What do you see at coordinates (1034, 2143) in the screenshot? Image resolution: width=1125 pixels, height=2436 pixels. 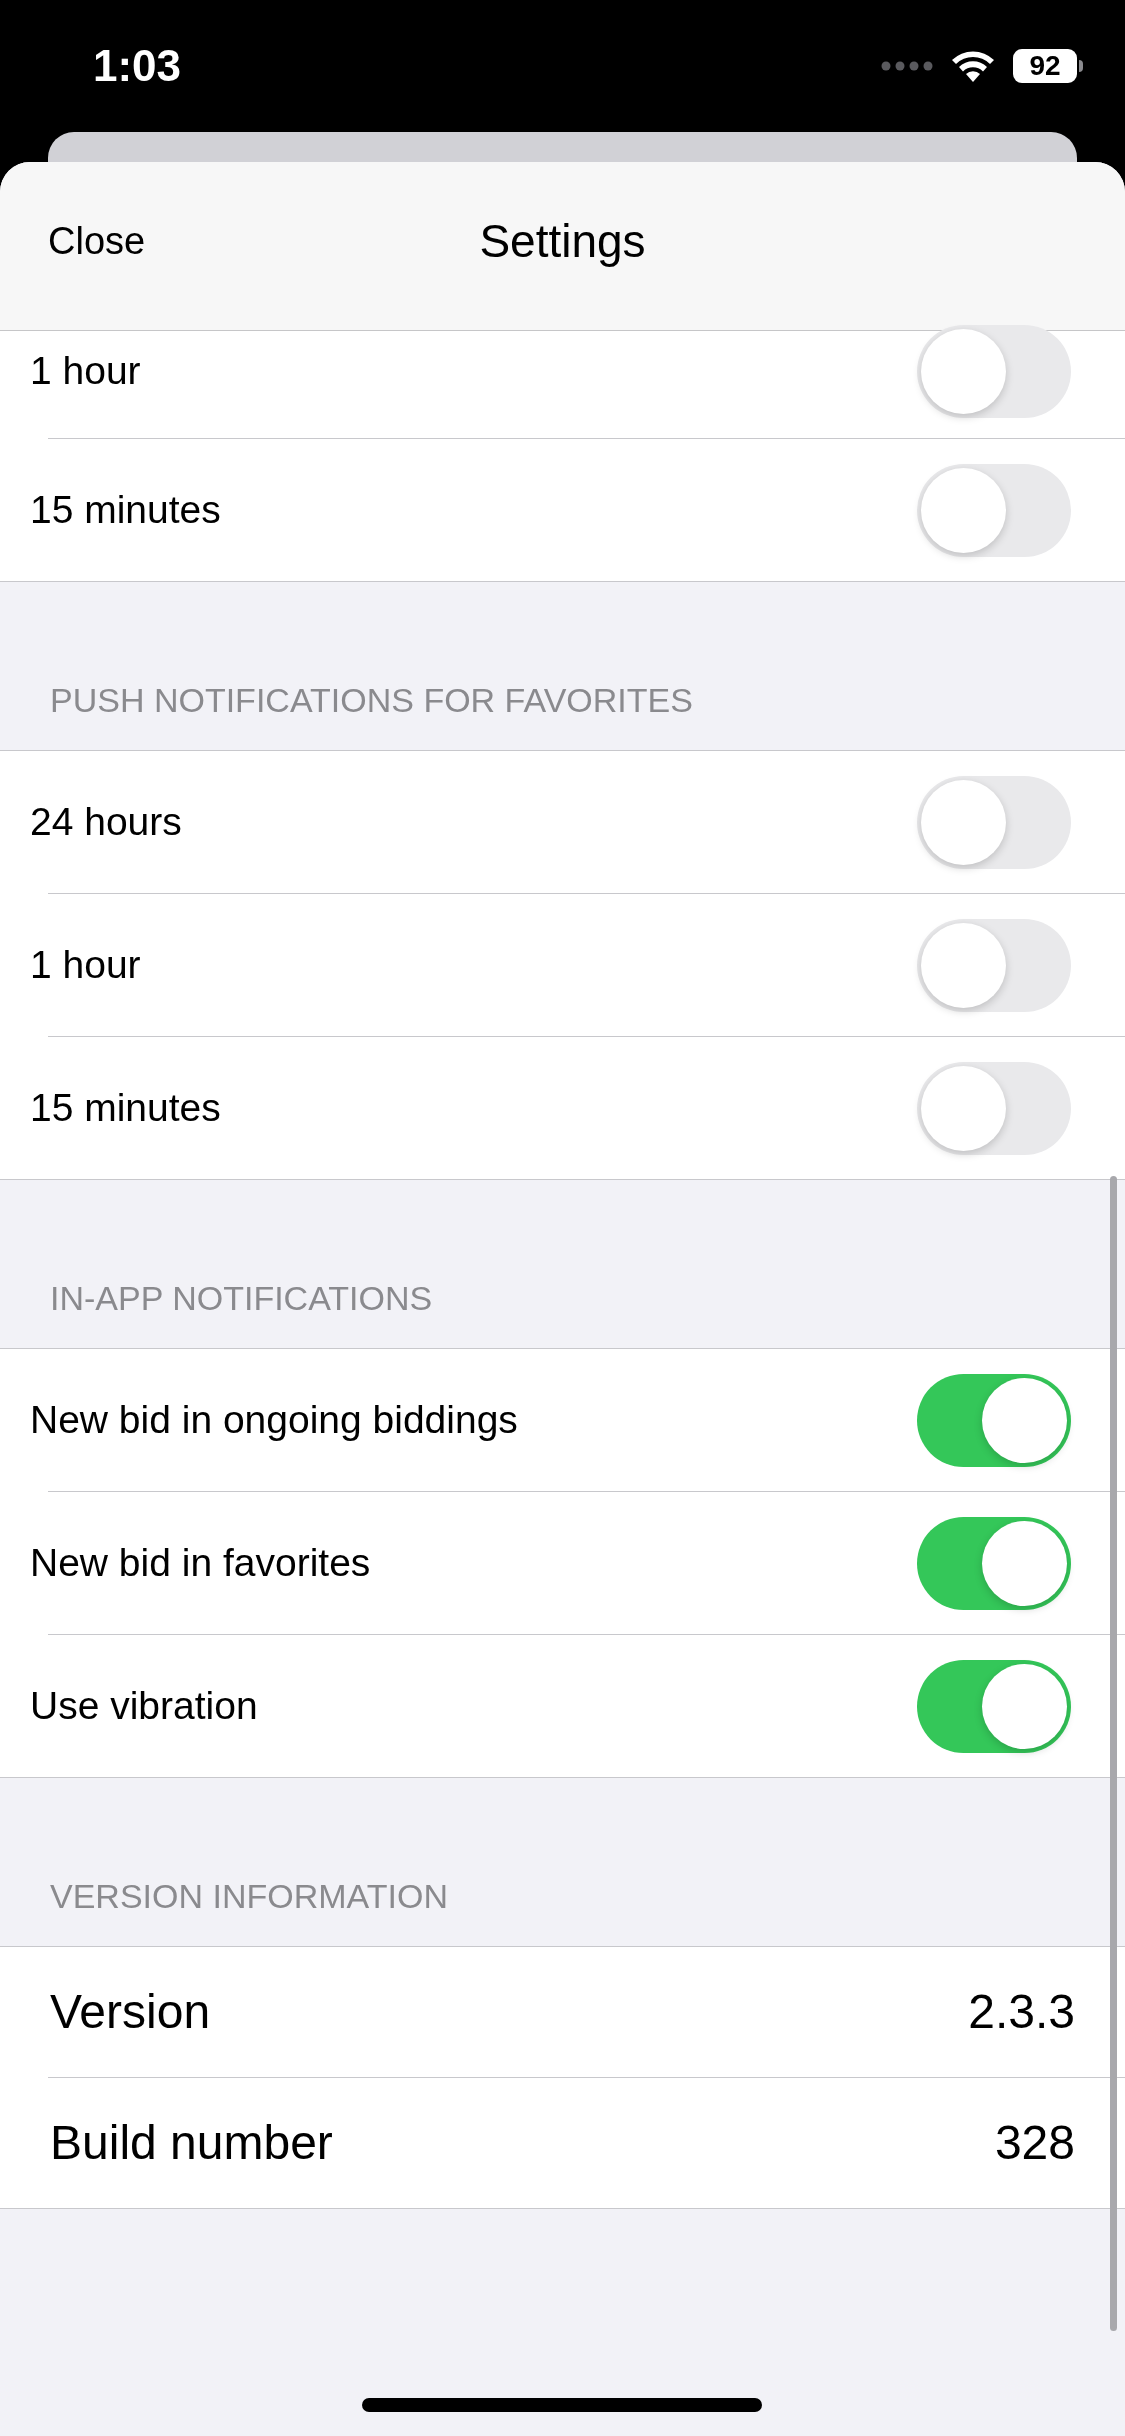 I see `info-value: 328` at bounding box center [1034, 2143].